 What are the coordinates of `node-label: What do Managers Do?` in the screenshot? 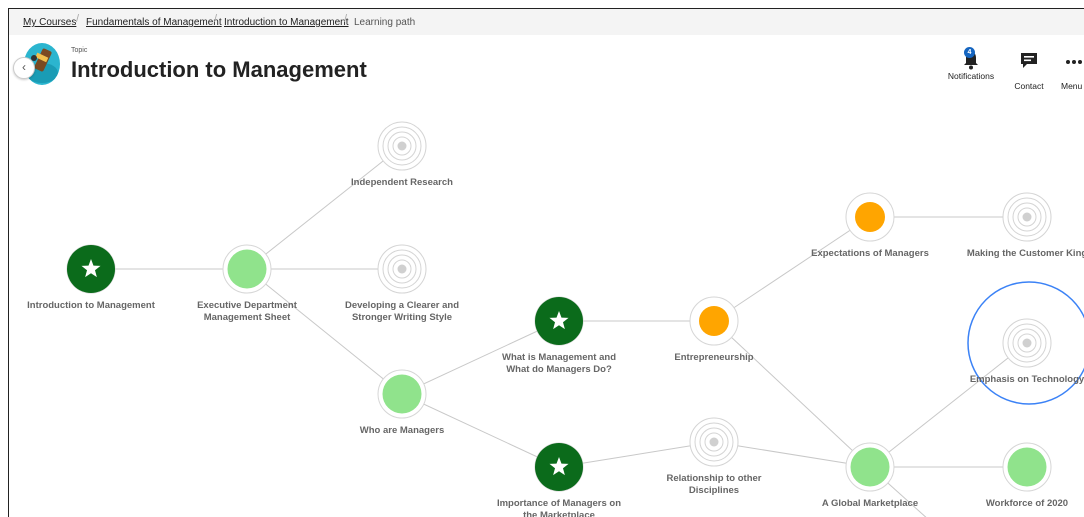 It's located at (559, 369).